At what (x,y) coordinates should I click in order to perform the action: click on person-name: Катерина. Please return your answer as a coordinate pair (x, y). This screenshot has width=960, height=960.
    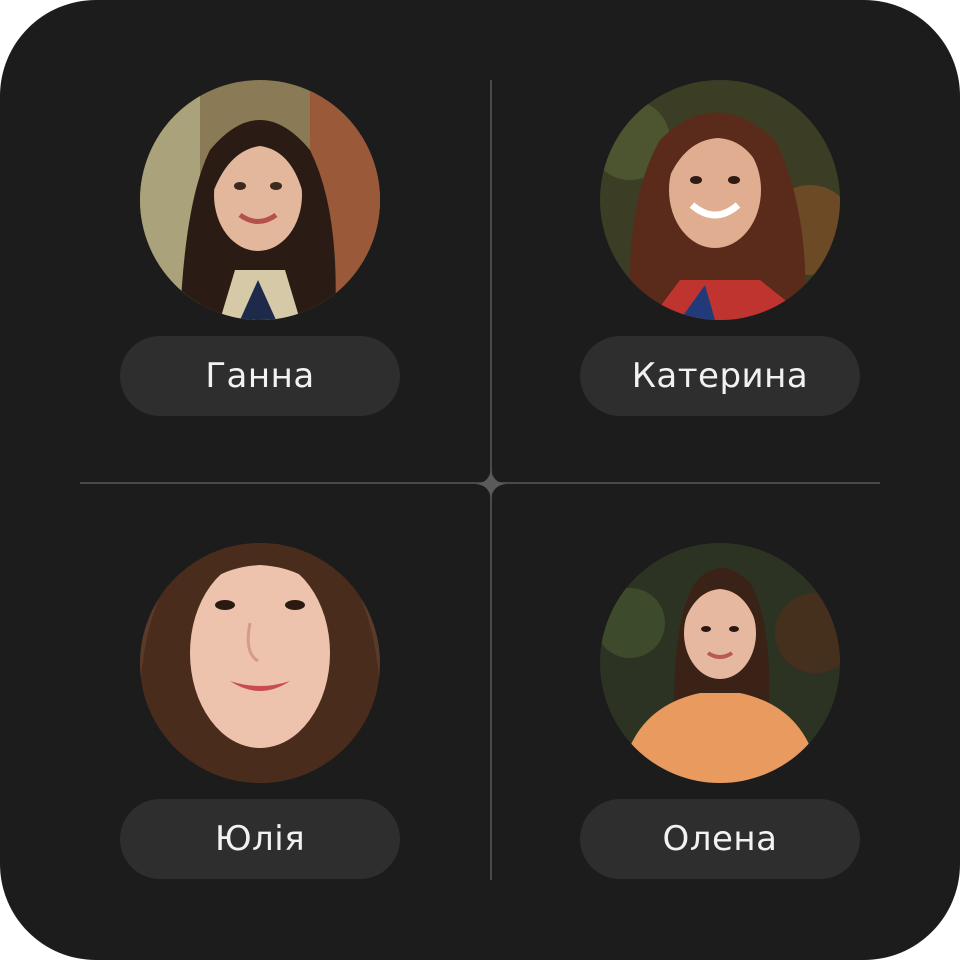
    Looking at the image, I should click on (720, 376).